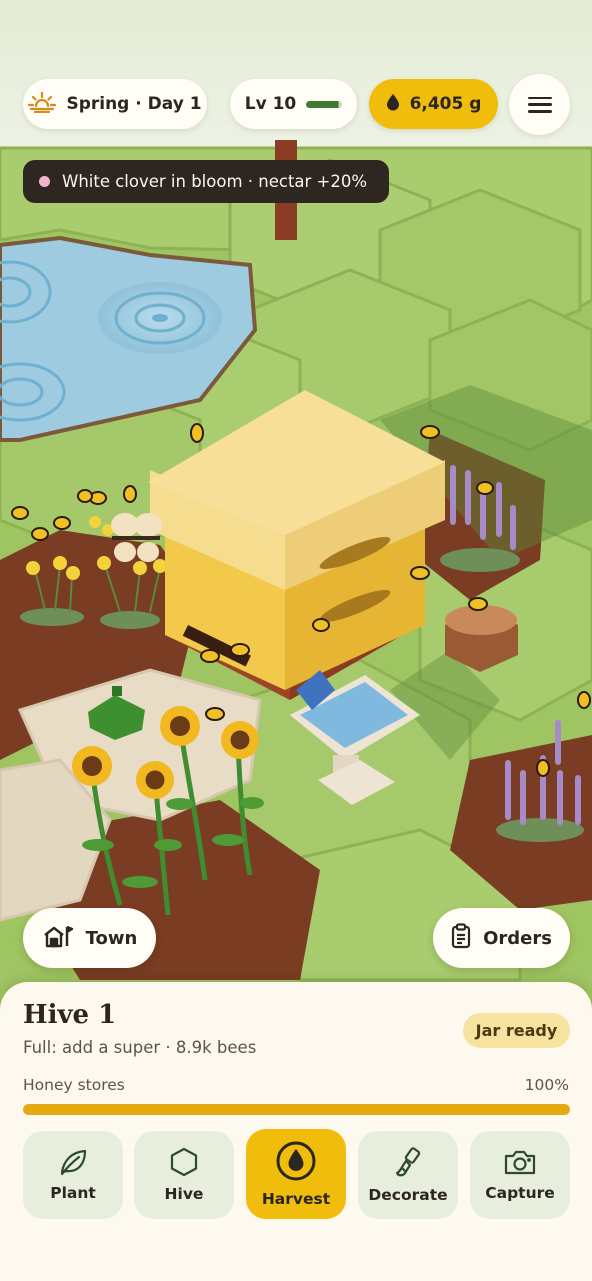 This screenshot has height=1281, width=592. I want to click on hamburger-icon, so click(539, 104).